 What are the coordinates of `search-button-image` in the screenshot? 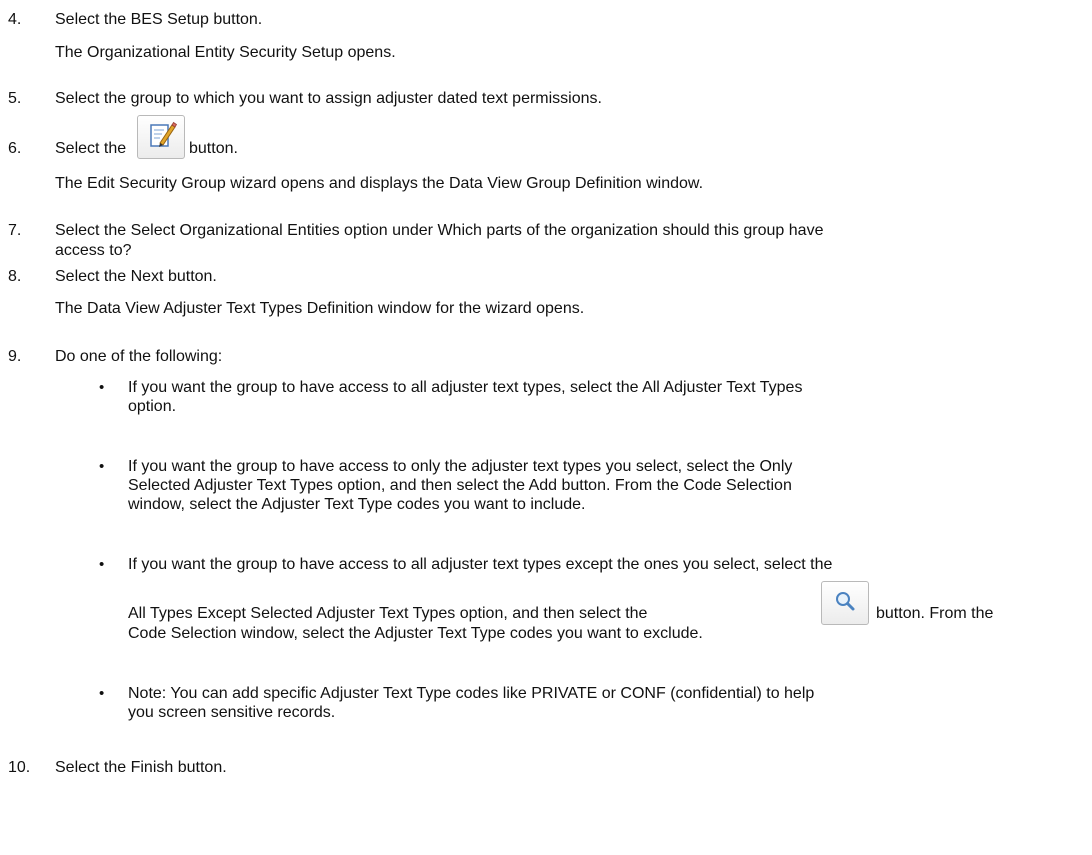 It's located at (845, 603).